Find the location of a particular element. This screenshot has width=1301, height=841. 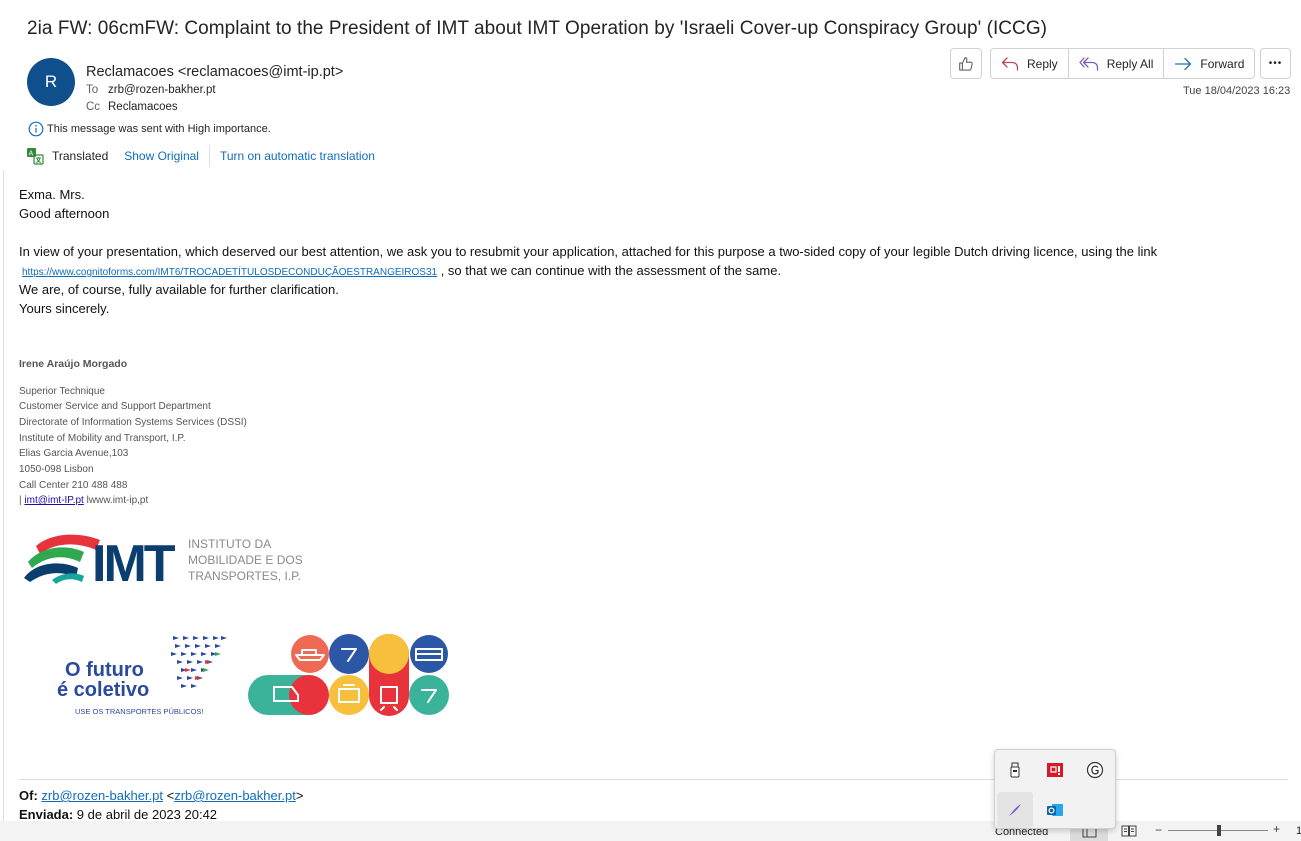

thumbs-up-icon is located at coordinates (966, 63).